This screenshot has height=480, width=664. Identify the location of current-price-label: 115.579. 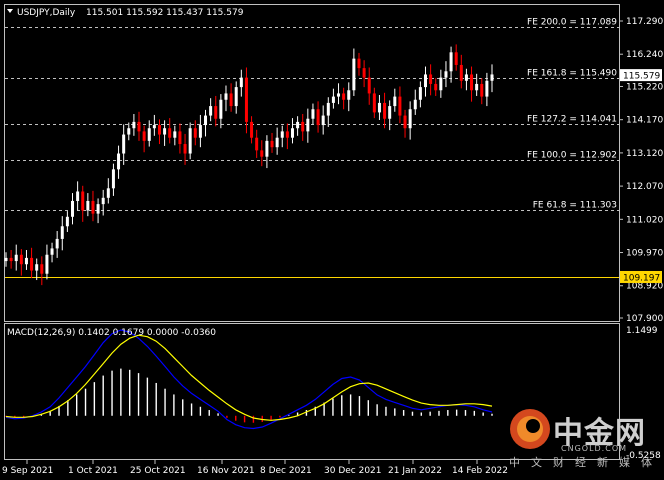
(641, 77).